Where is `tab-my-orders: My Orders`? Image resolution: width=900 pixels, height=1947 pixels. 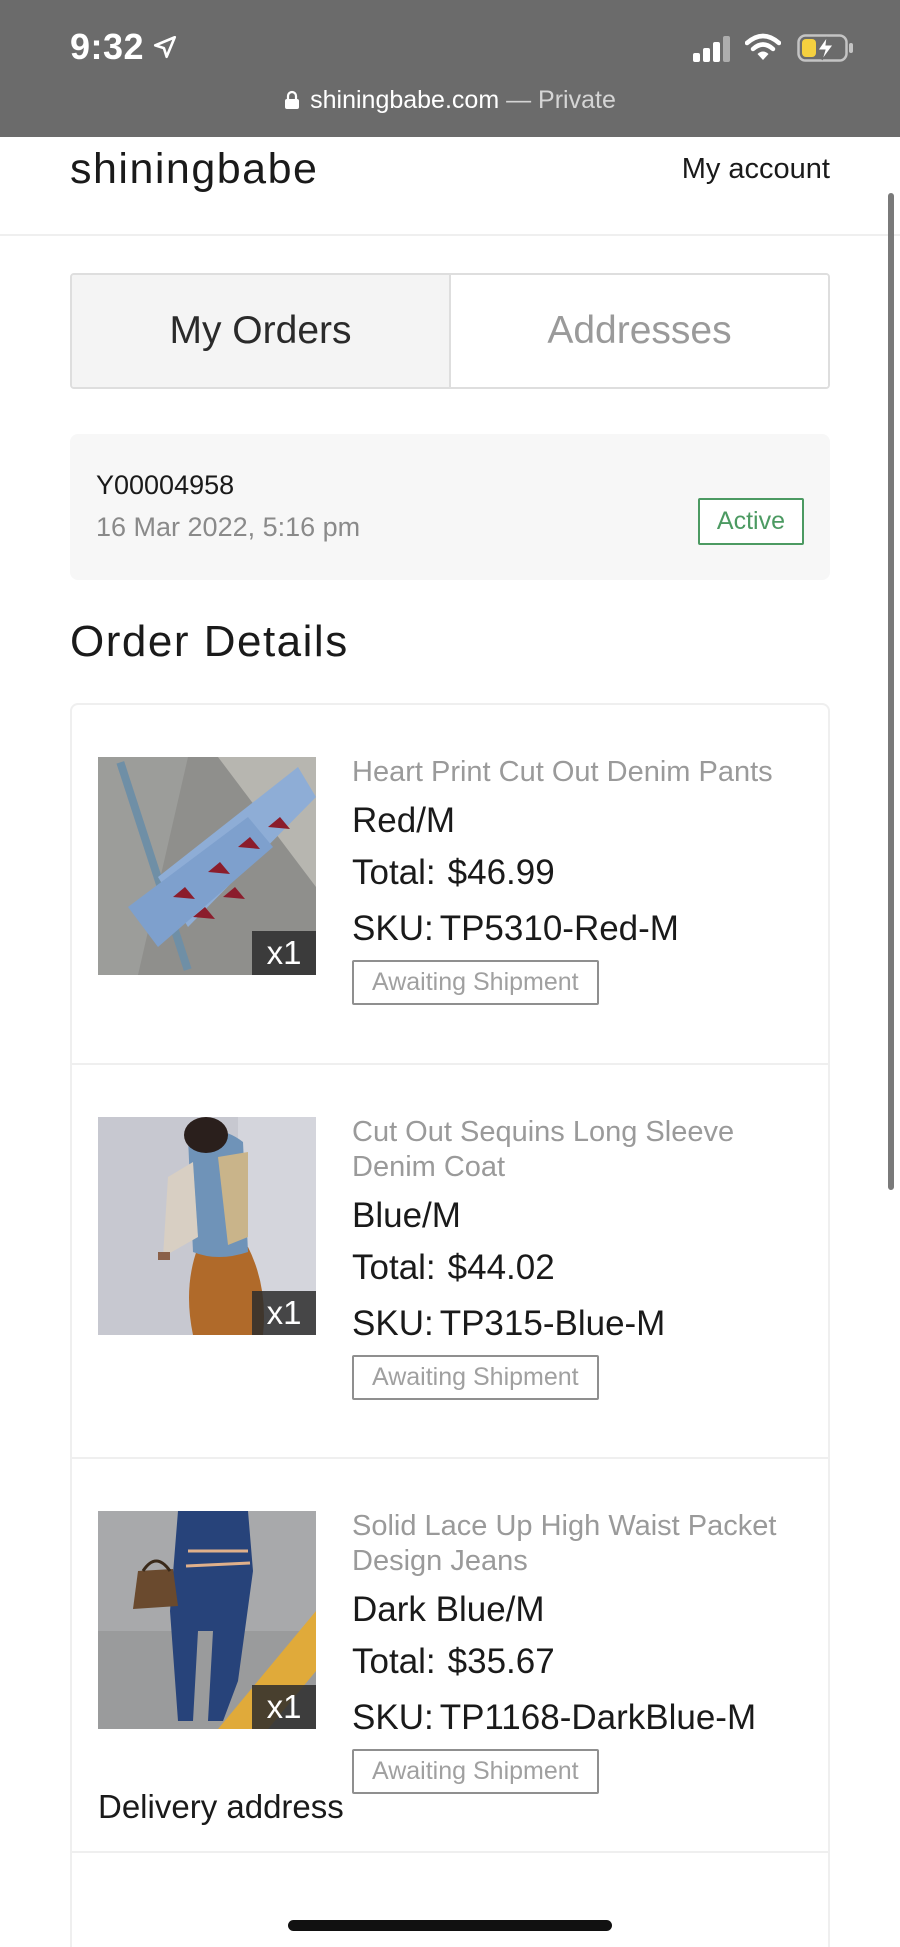
tab-my-orders: My Orders is located at coordinates (261, 331).